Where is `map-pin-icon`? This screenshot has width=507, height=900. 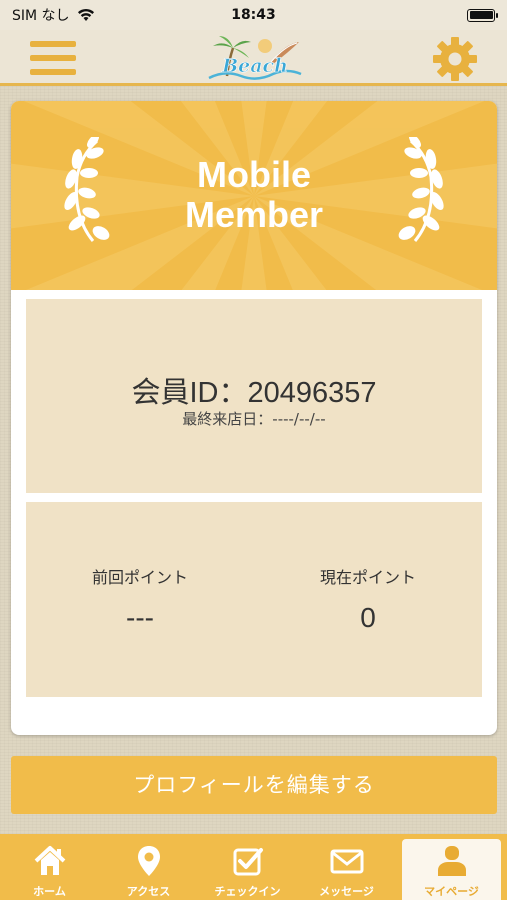 map-pin-icon is located at coordinates (148, 861).